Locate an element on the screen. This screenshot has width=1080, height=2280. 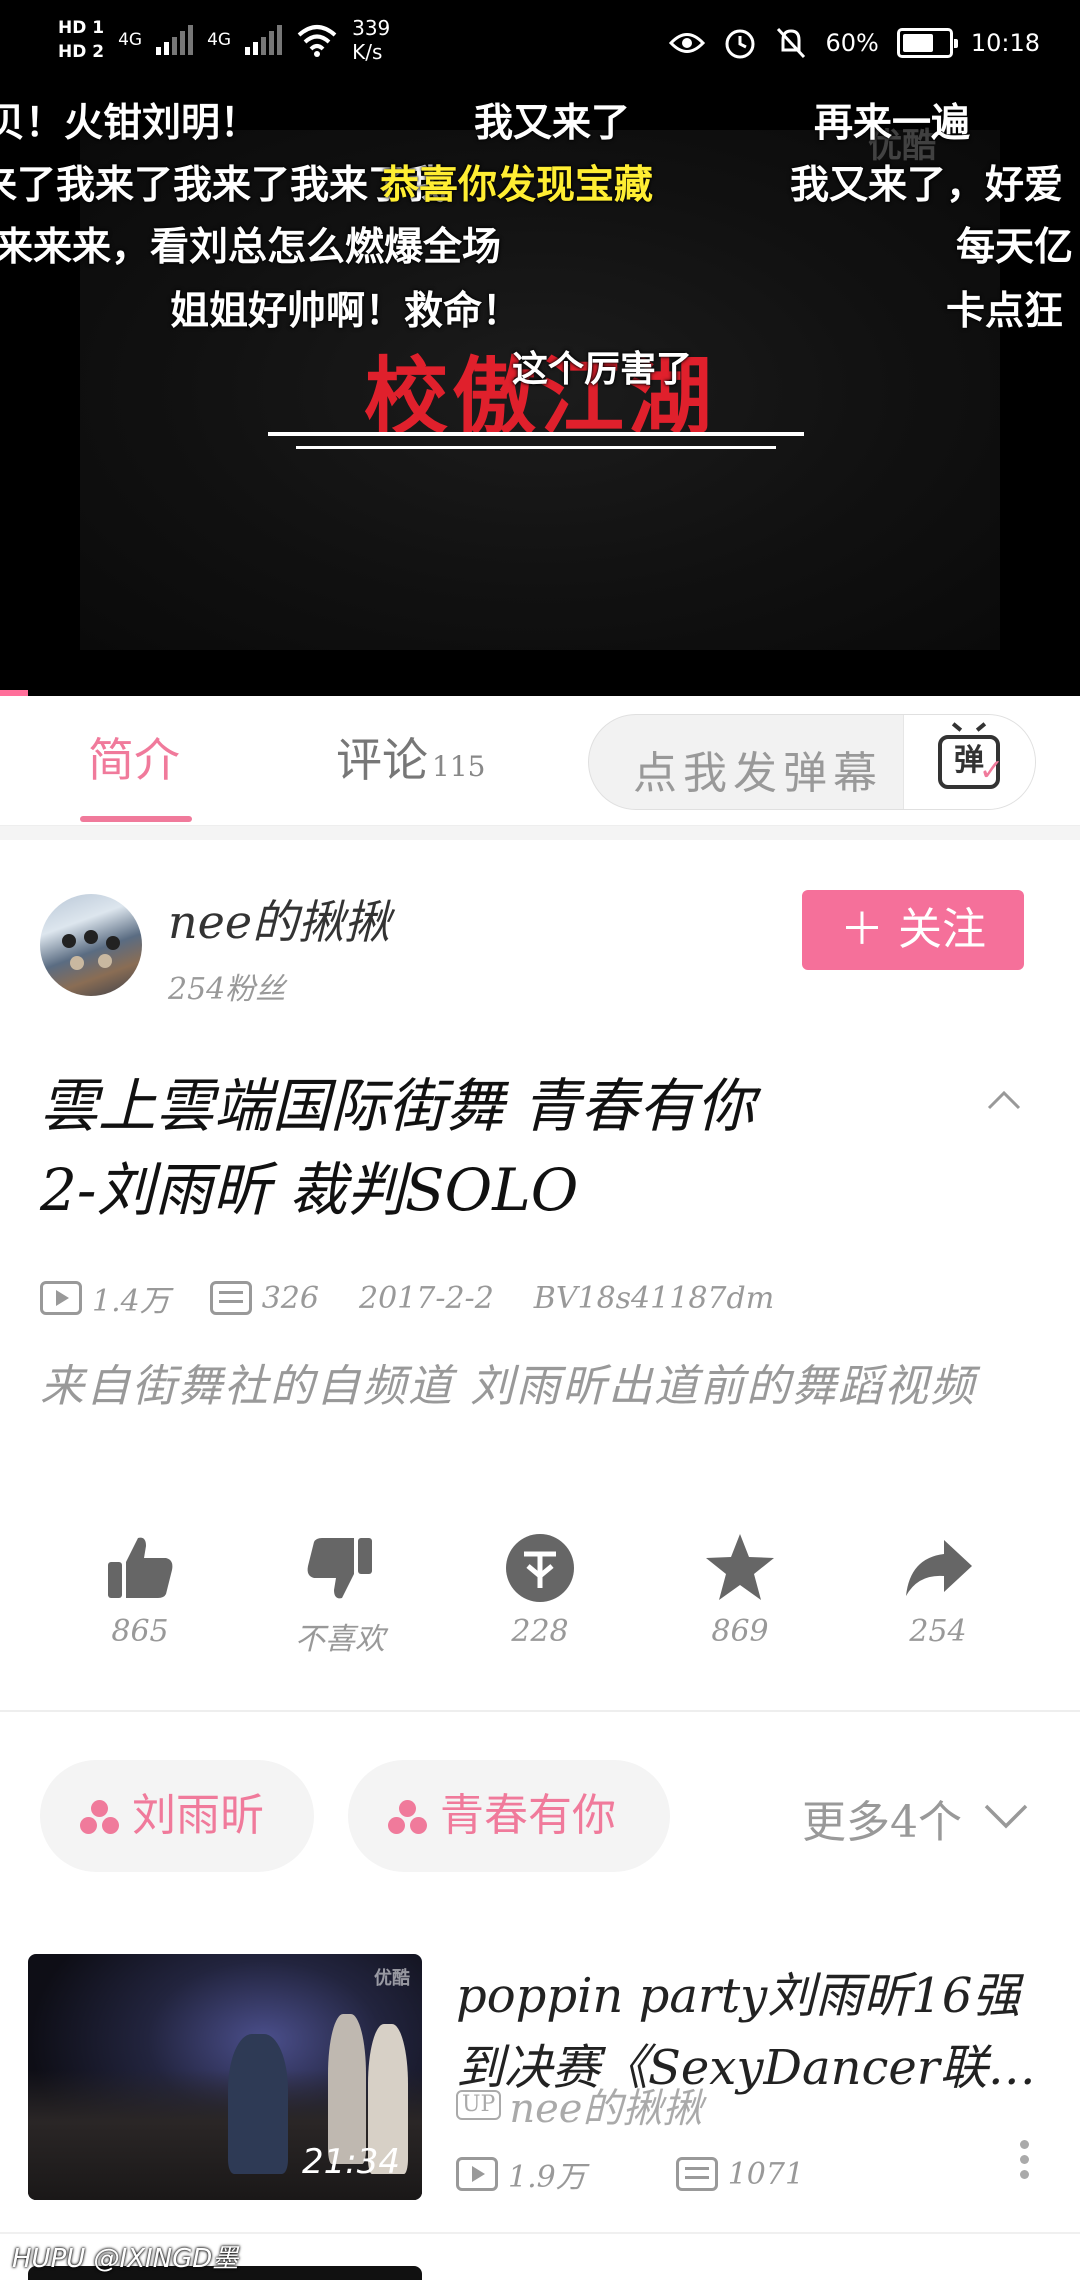
video-meta: 1.4万 326 2017-2-2 BV18s41187dm is located at coordinates (407, 1298).